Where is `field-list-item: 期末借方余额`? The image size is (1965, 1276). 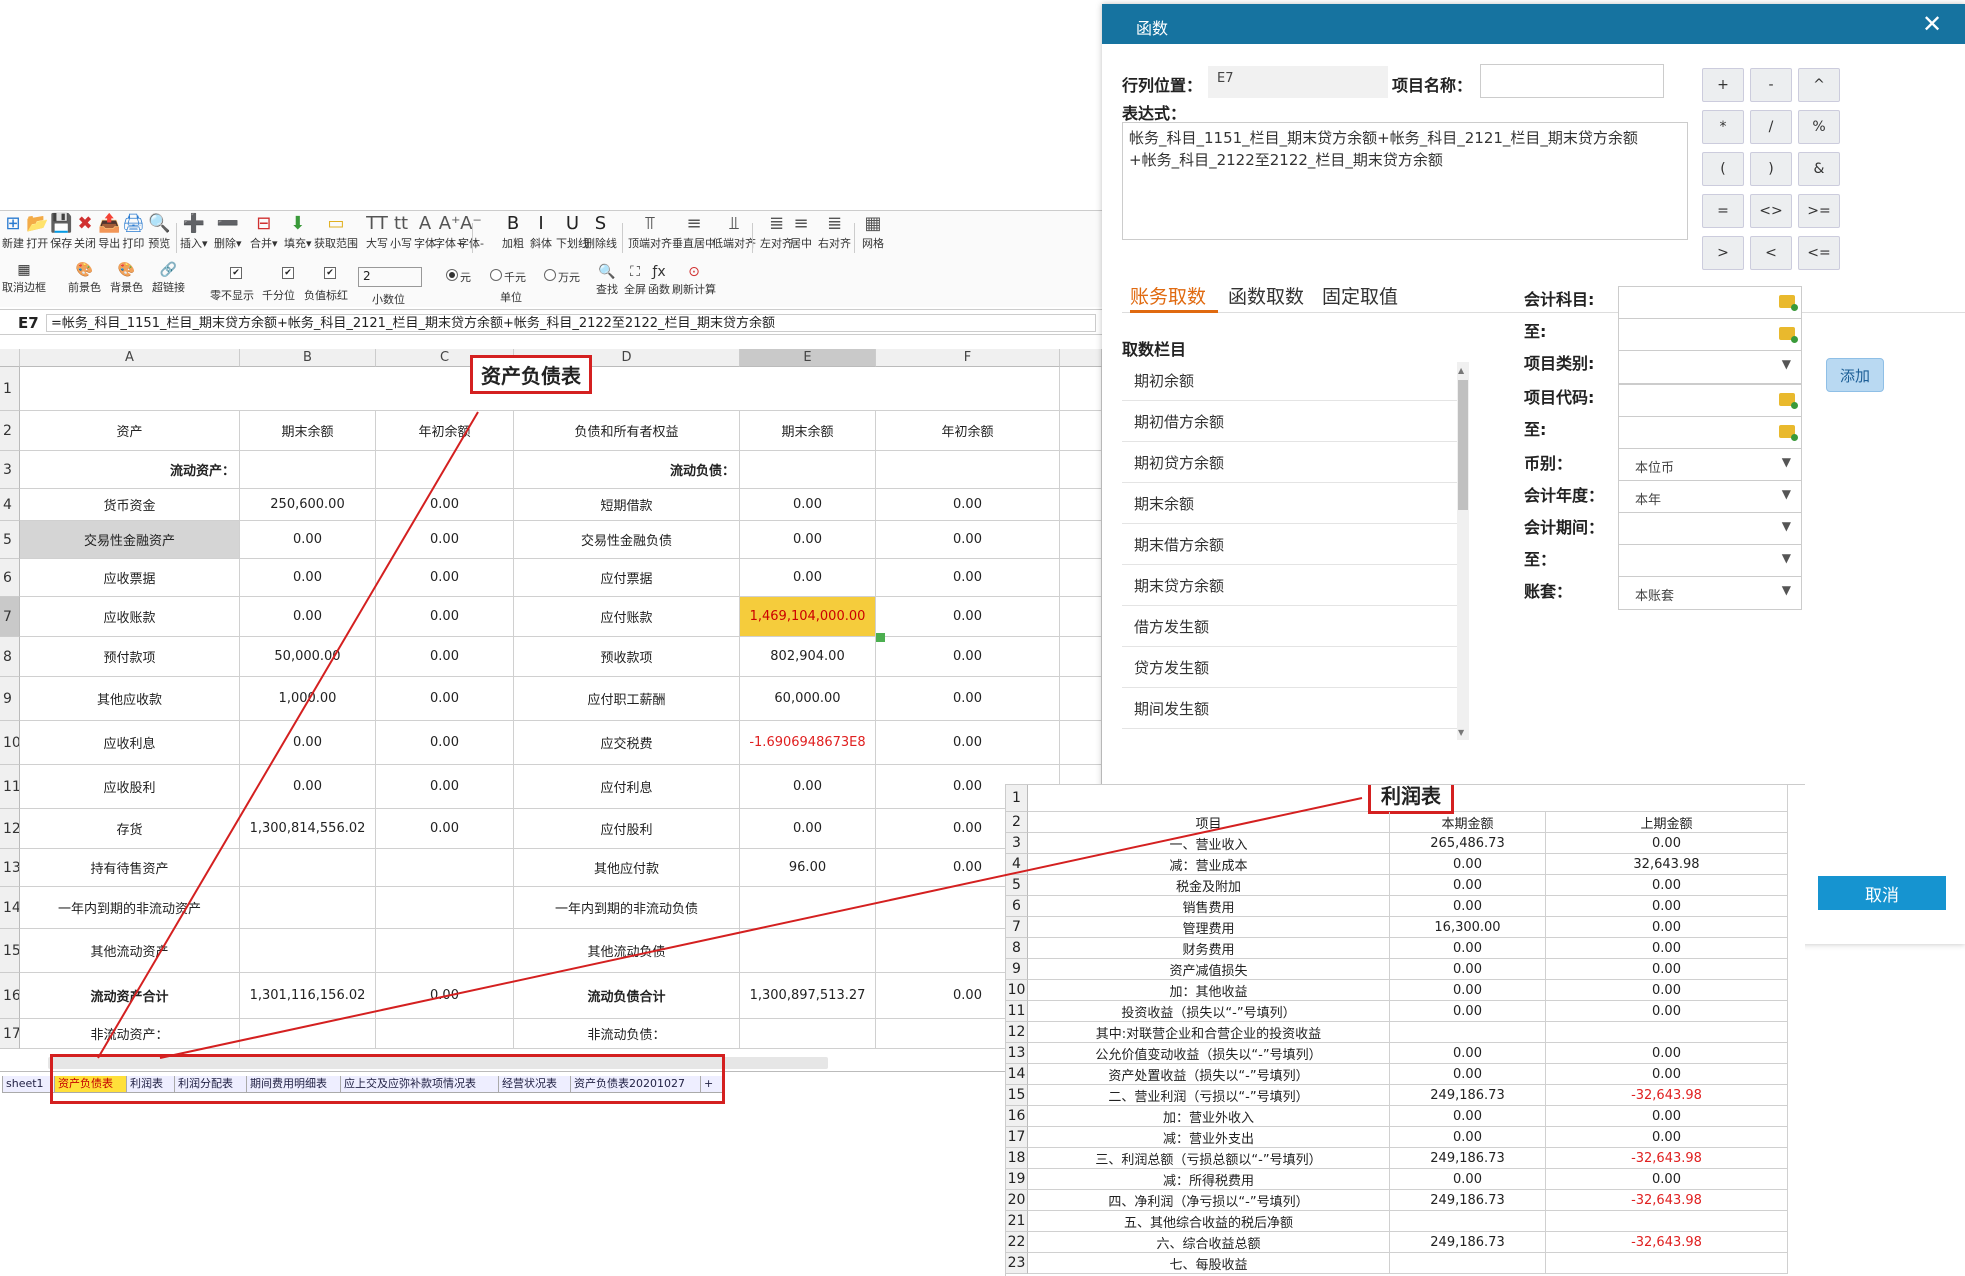
field-list-item: 期末借方余额 is located at coordinates (1295, 544).